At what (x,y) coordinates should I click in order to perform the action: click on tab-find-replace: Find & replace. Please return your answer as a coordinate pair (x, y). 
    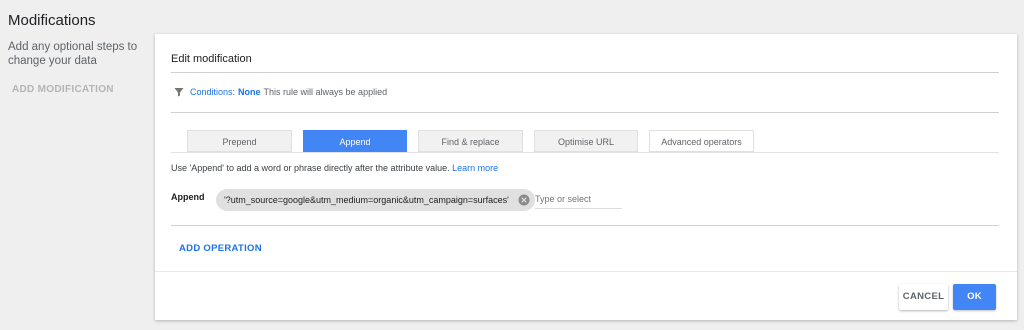
    Looking at the image, I should click on (470, 141).